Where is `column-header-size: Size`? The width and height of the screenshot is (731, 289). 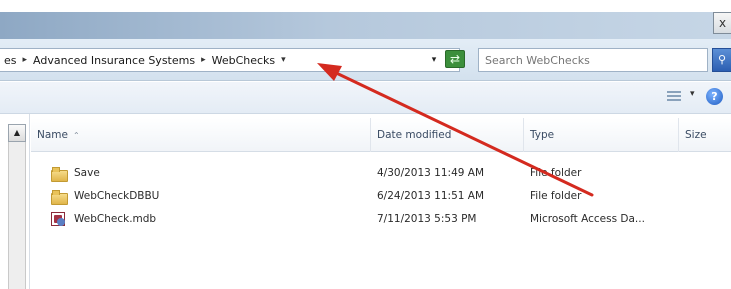 column-header-size: Size is located at coordinates (705, 135).